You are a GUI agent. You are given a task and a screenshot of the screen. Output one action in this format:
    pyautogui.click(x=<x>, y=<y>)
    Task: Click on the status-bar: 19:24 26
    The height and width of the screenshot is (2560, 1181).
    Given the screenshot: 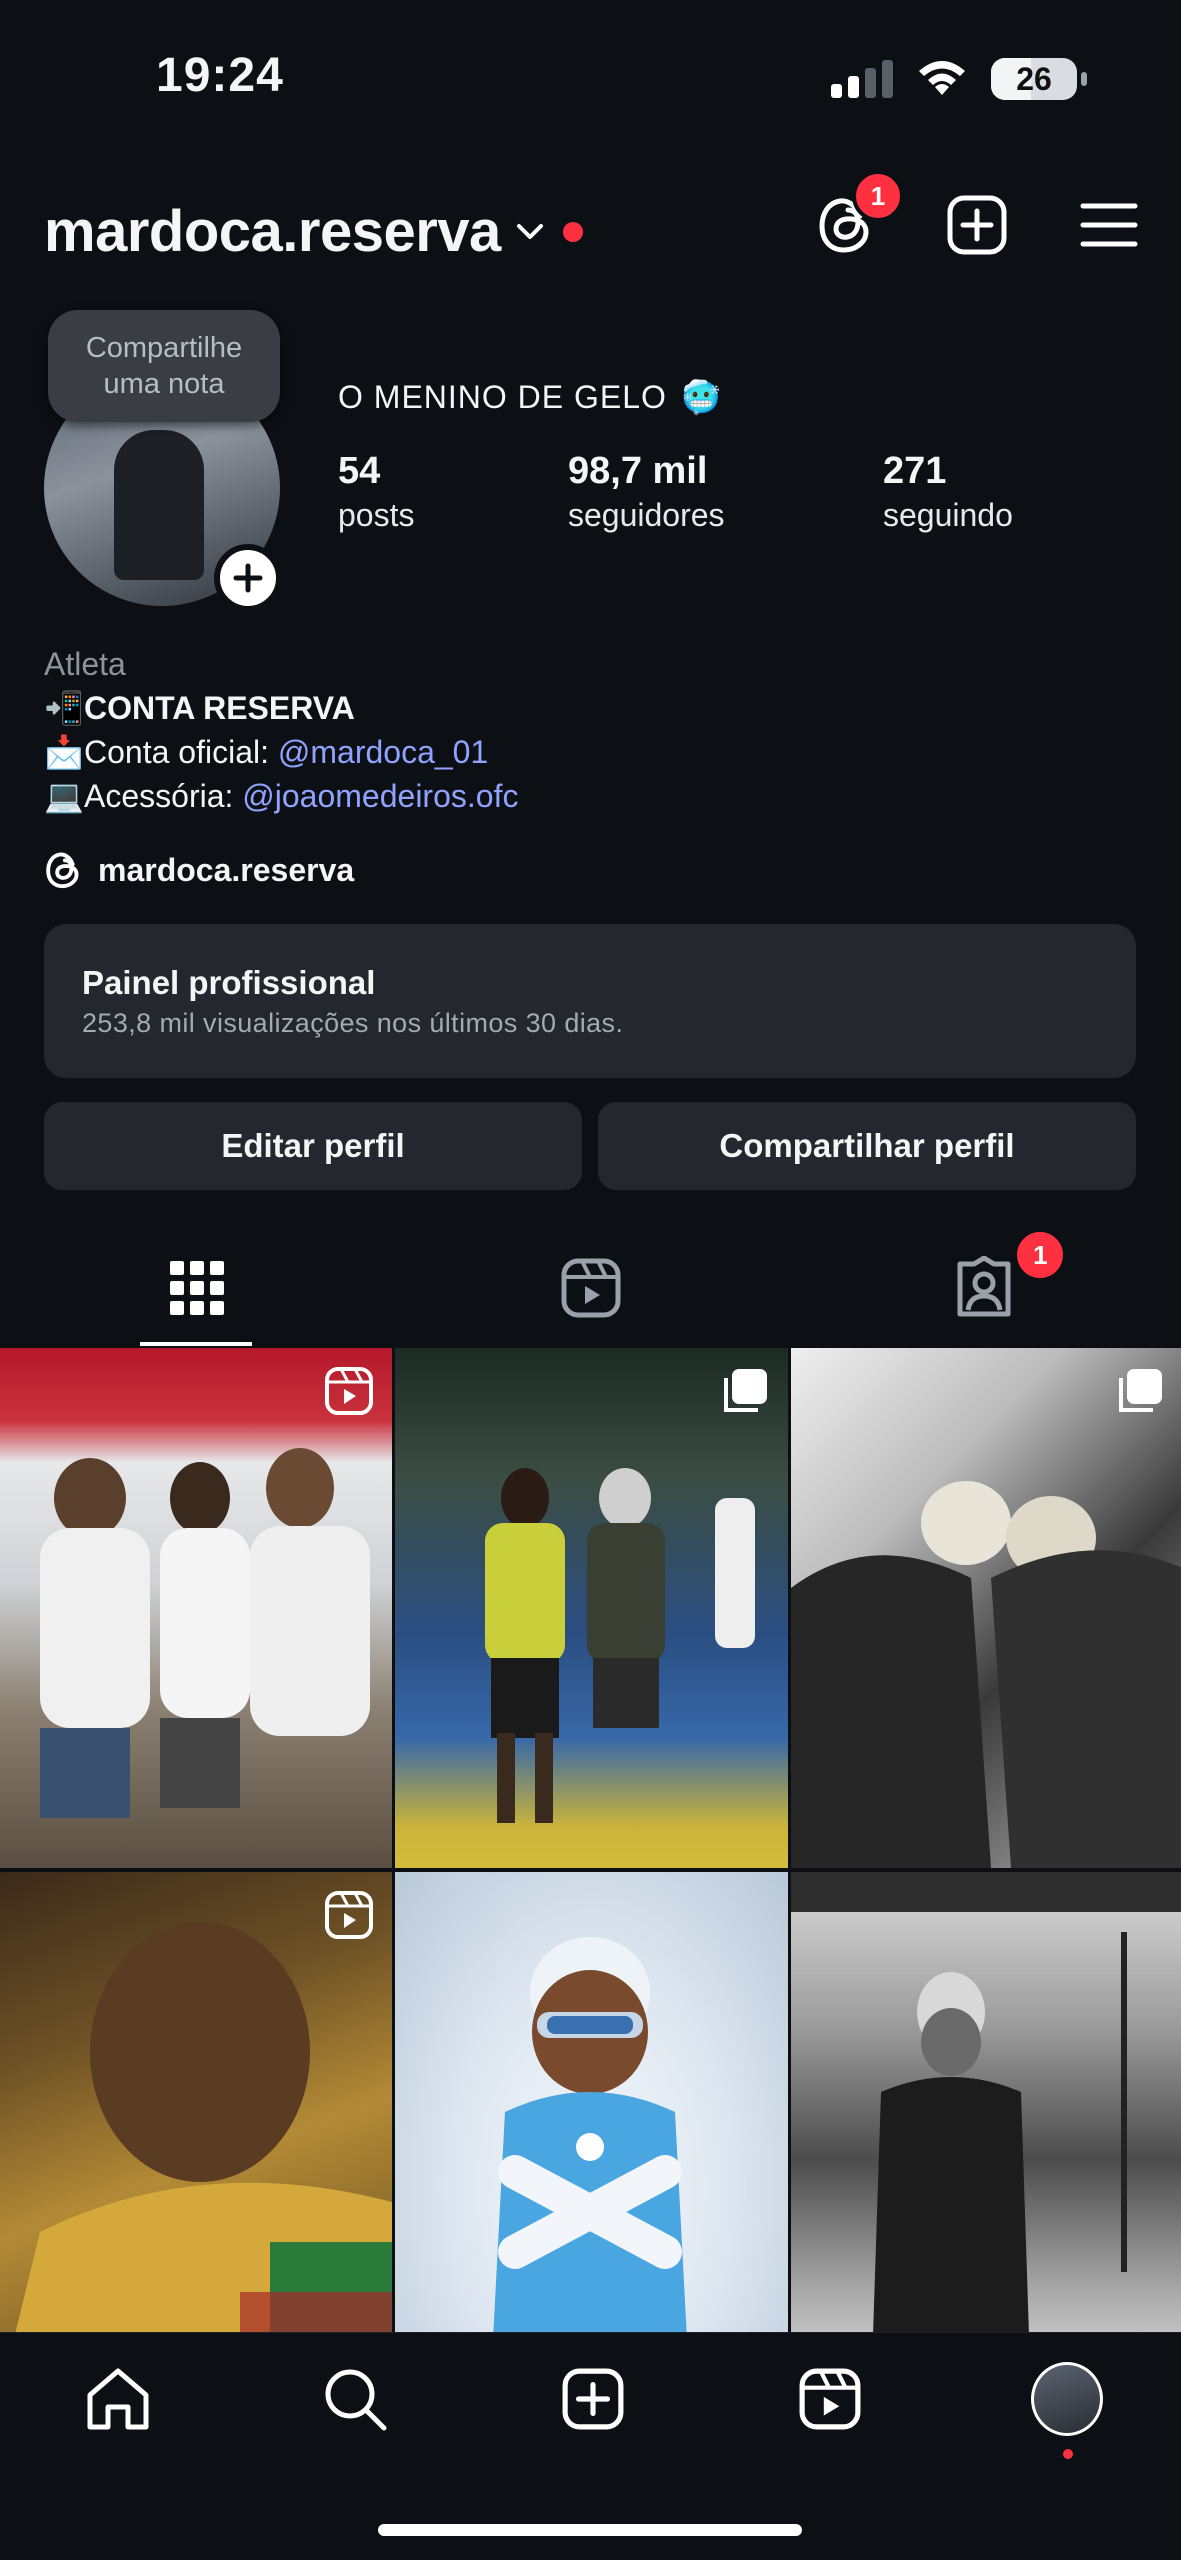 What is the action you would take?
    pyautogui.click(x=590, y=75)
    